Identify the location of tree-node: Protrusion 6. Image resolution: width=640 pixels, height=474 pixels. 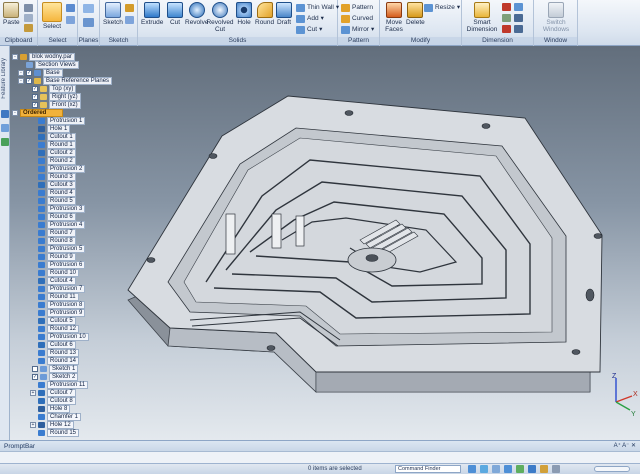
(58, 265).